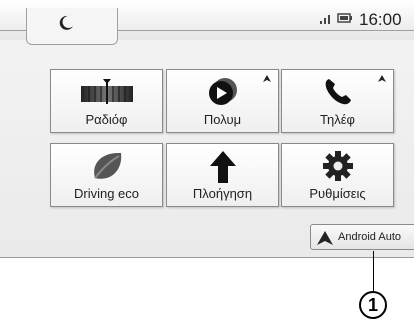 This screenshot has width=414, height=329. I want to click on moon-icon, so click(66, 22).